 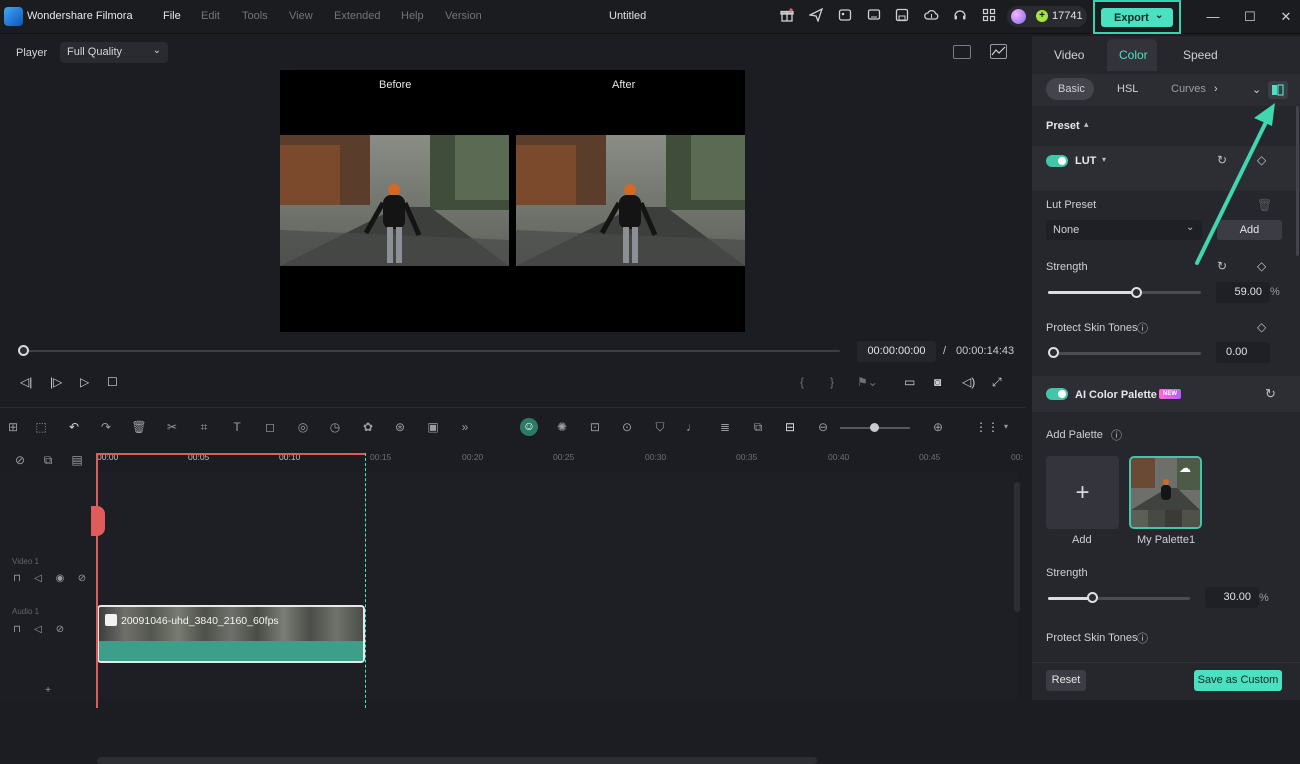 I want to click on zoom-in-icon: ⊕, so click(x=938, y=427).